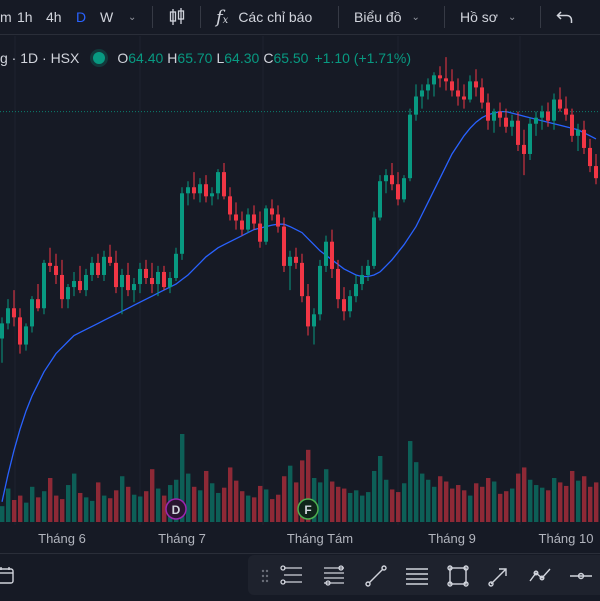 Image resolution: width=600 pixels, height=601 pixels. Describe the element at coordinates (106, 17) in the screenshot. I see `interval-w: W` at that location.